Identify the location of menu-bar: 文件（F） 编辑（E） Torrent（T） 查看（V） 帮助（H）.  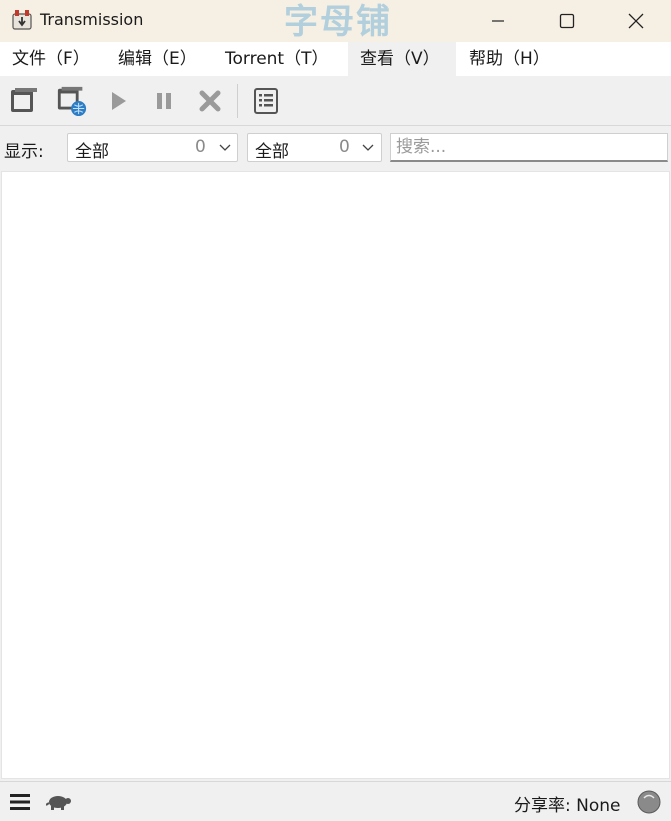
(335, 59).